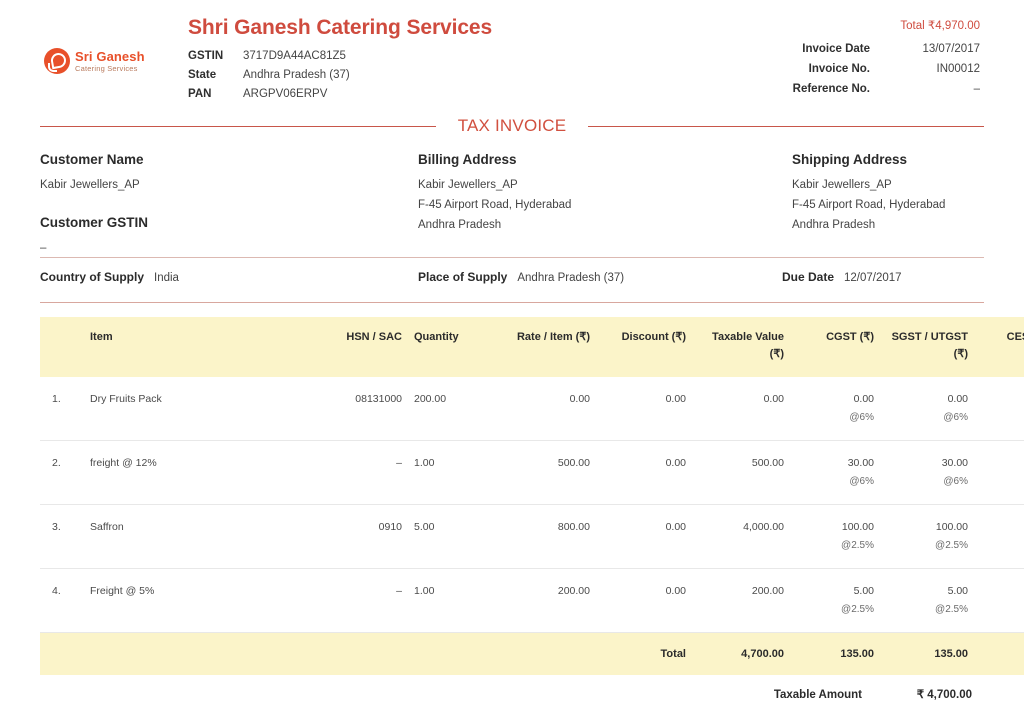  Describe the element at coordinates (199, 600) in the screenshot. I see `row-item: Freight @ 5%` at that location.